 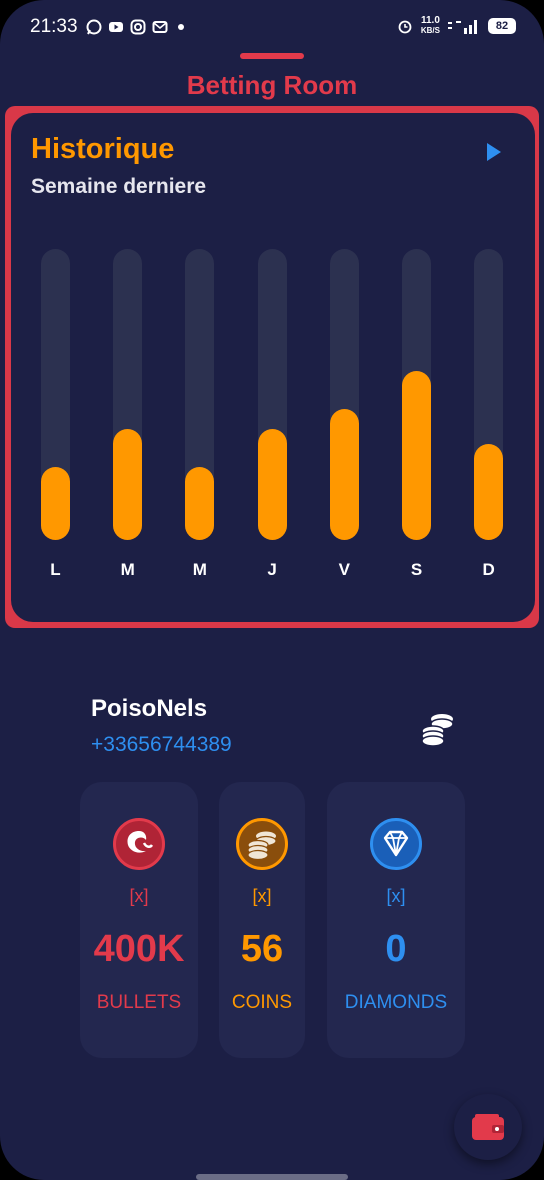 I want to click on network-speed: 11.0 KB/S, so click(x=430, y=26).